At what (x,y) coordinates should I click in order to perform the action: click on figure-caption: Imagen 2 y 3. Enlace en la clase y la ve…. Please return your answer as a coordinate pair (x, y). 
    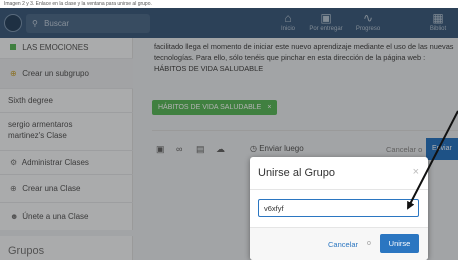
    Looking at the image, I should click on (229, 4).